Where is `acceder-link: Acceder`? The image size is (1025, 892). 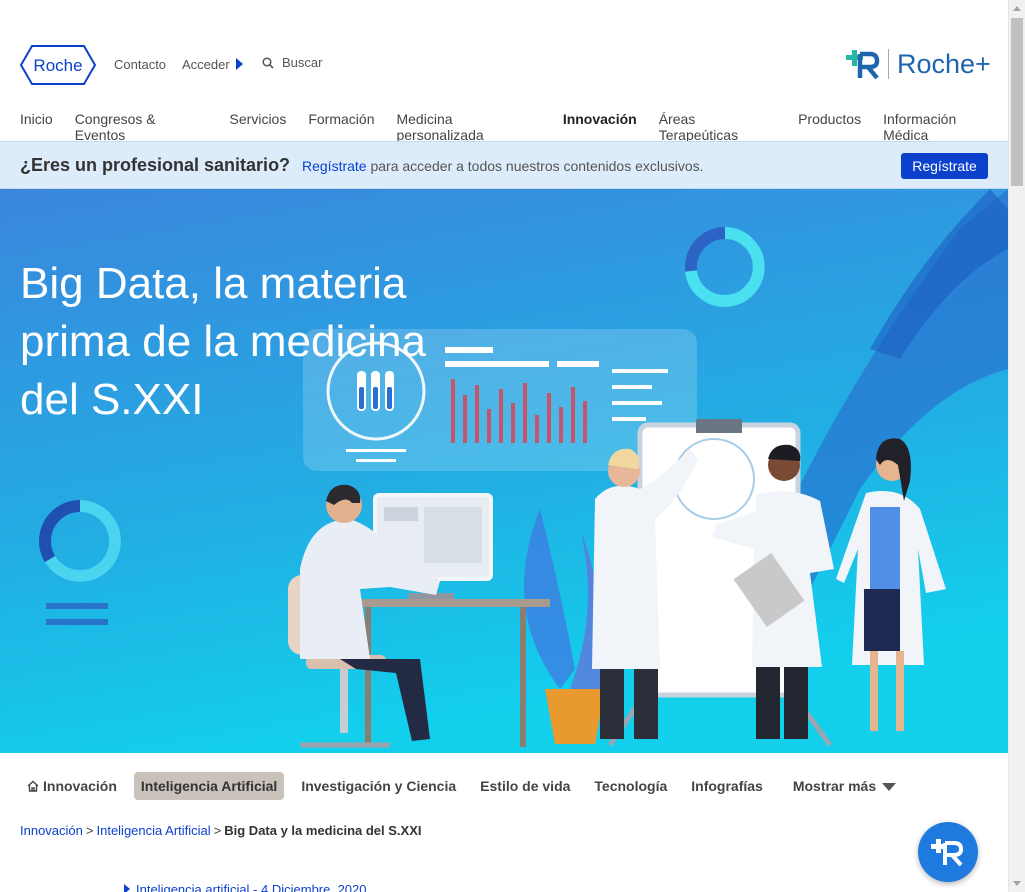 acceder-link: Acceder is located at coordinates (212, 64).